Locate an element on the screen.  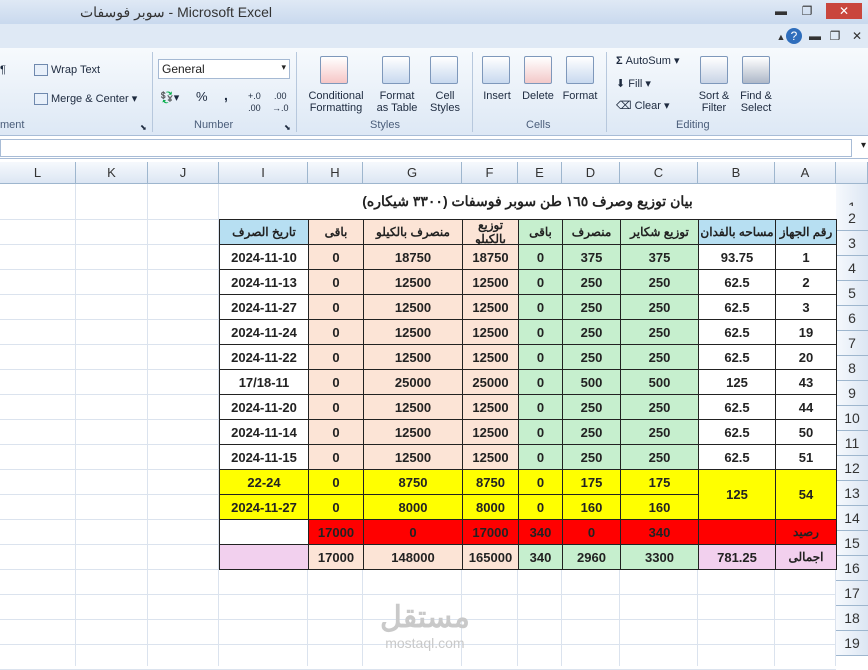
currency-icon: 💱▾ is located at coordinates (169, 98).